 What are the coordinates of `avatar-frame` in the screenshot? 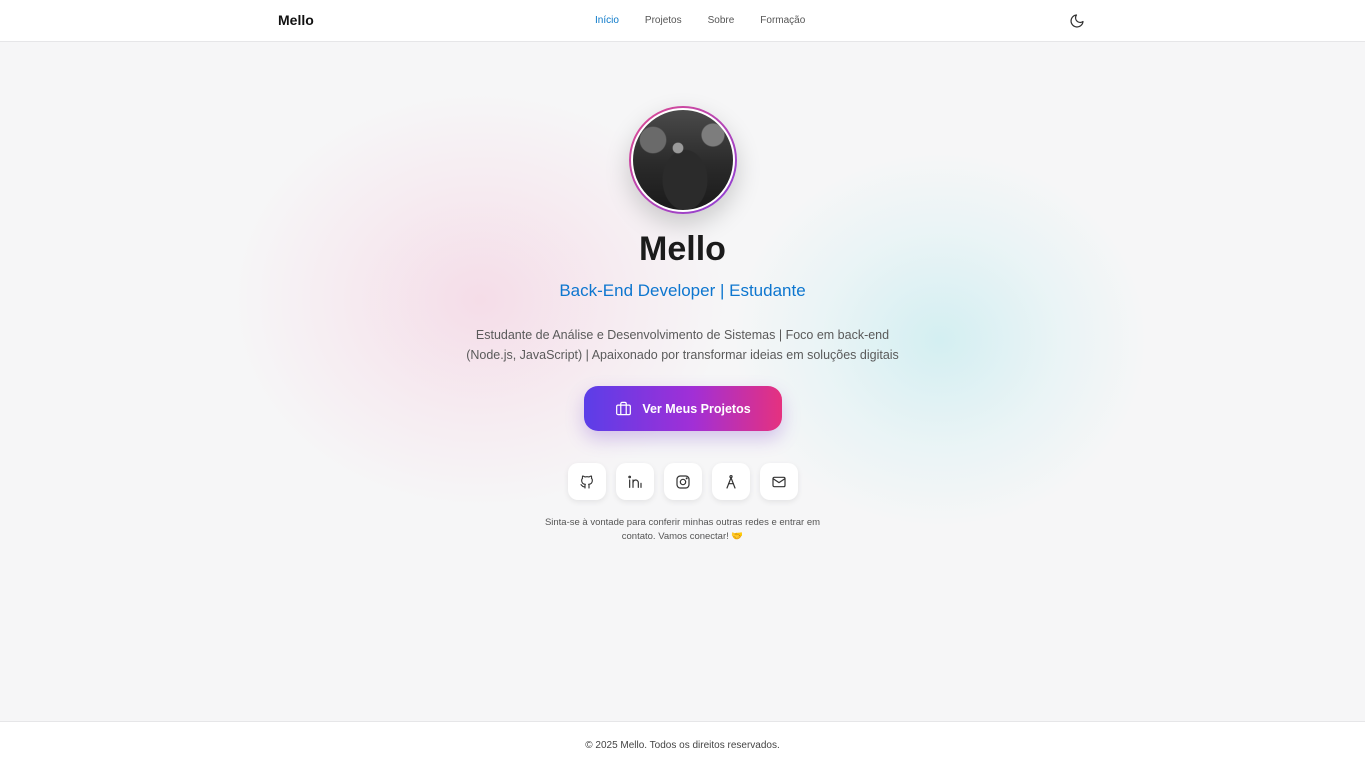 It's located at (683, 160).